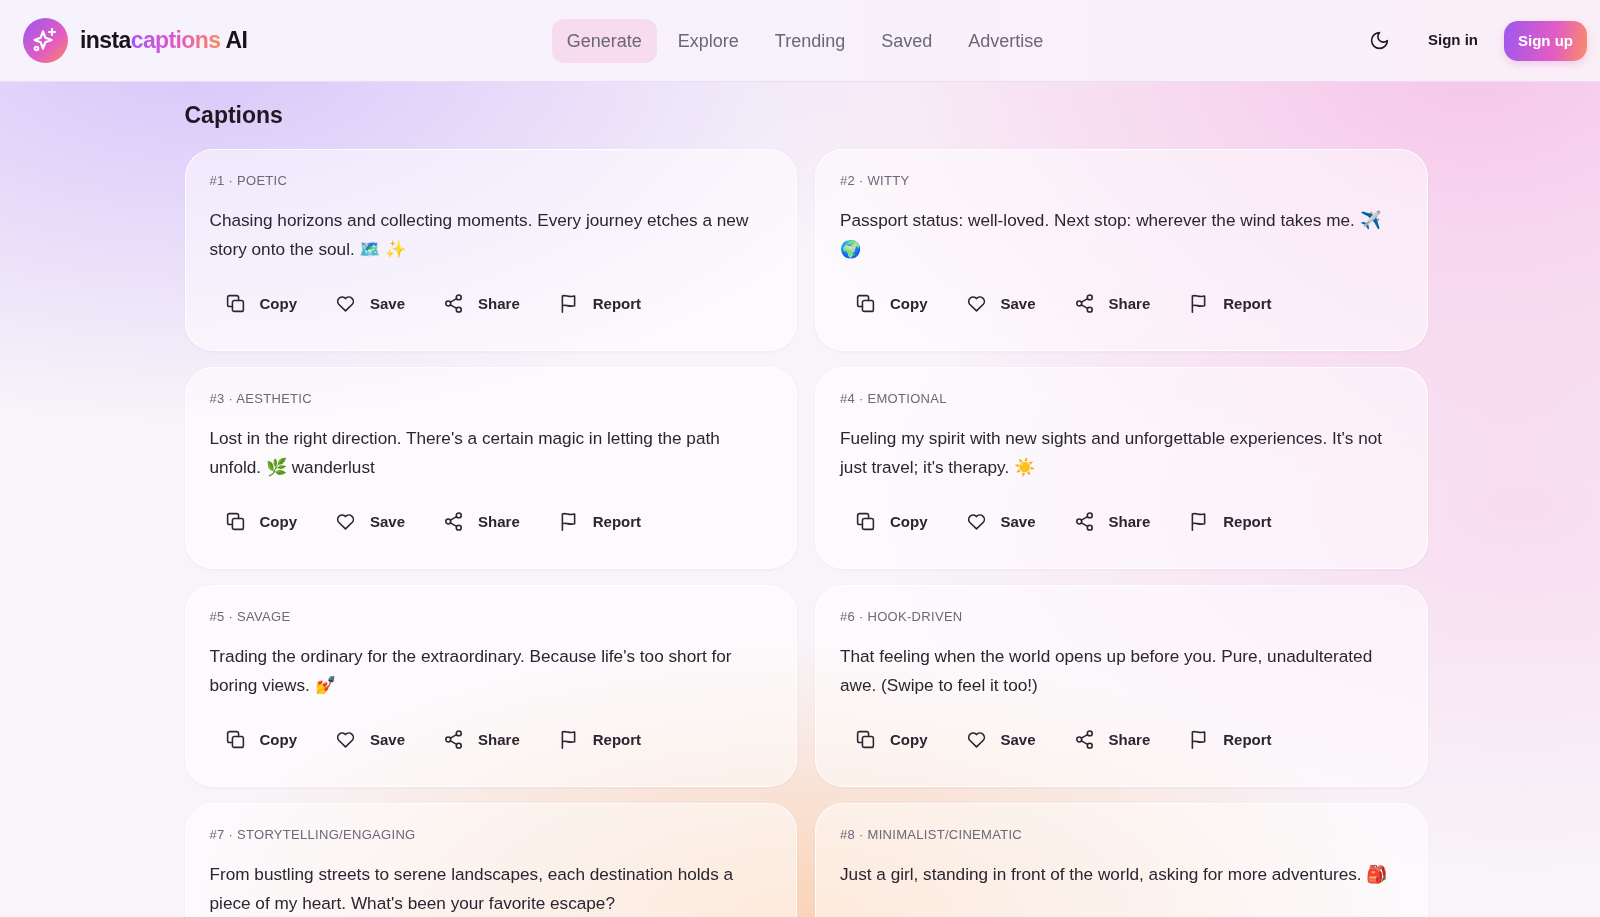  Describe the element at coordinates (907, 40) in the screenshot. I see `nav-tab: Saved` at that location.